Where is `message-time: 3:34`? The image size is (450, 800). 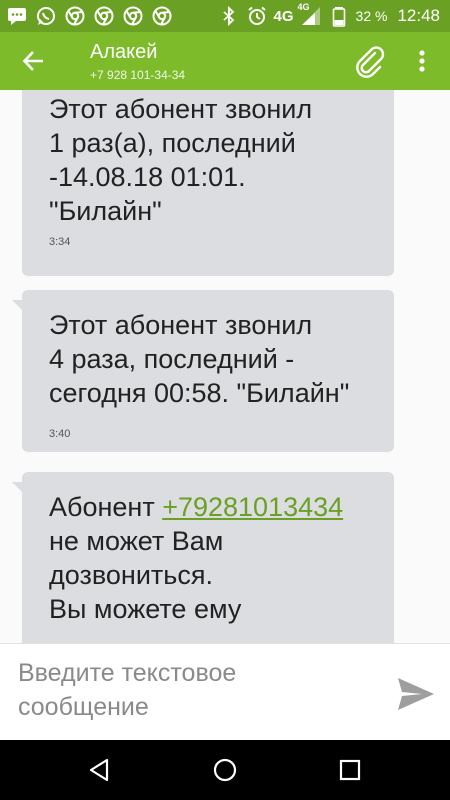 message-time: 3:34 is located at coordinates (60, 242).